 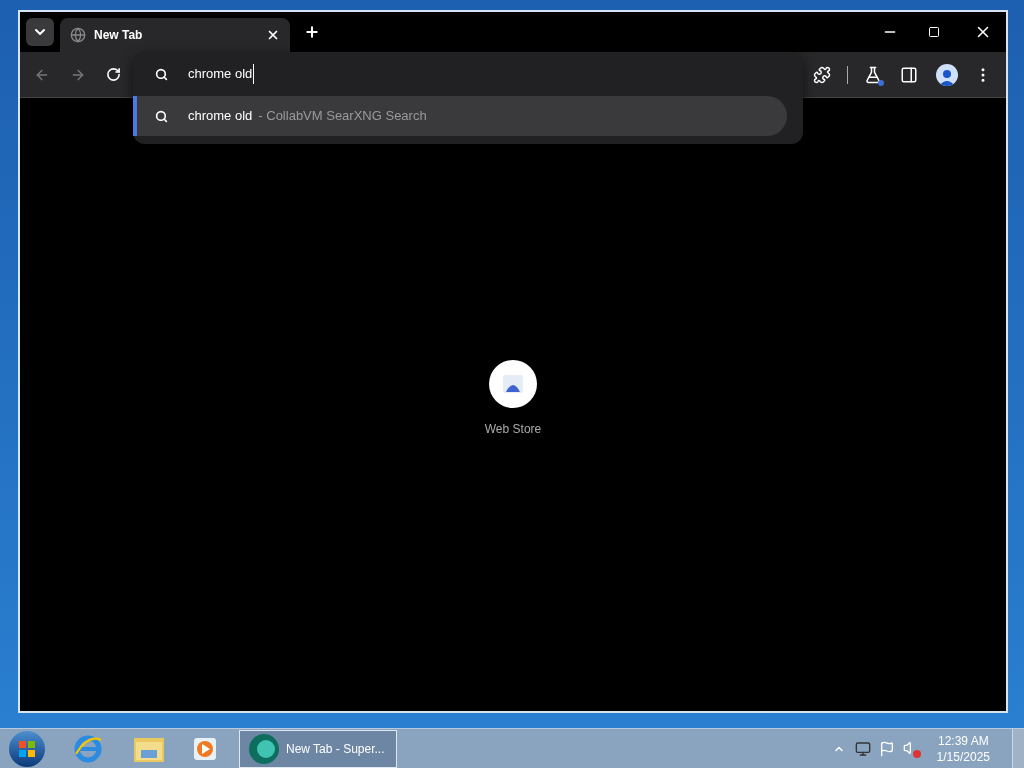 I want to click on tab: New Tab, so click(x=175, y=35).